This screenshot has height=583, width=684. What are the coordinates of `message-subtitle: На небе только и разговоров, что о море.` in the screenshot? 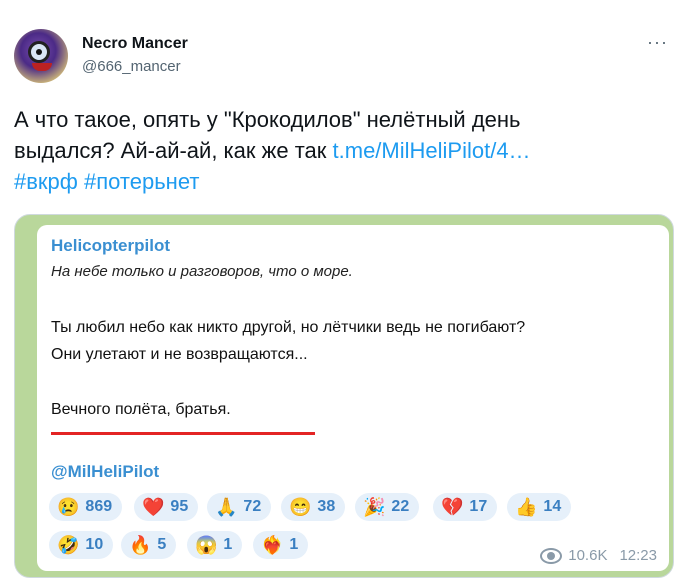 It's located at (202, 271).